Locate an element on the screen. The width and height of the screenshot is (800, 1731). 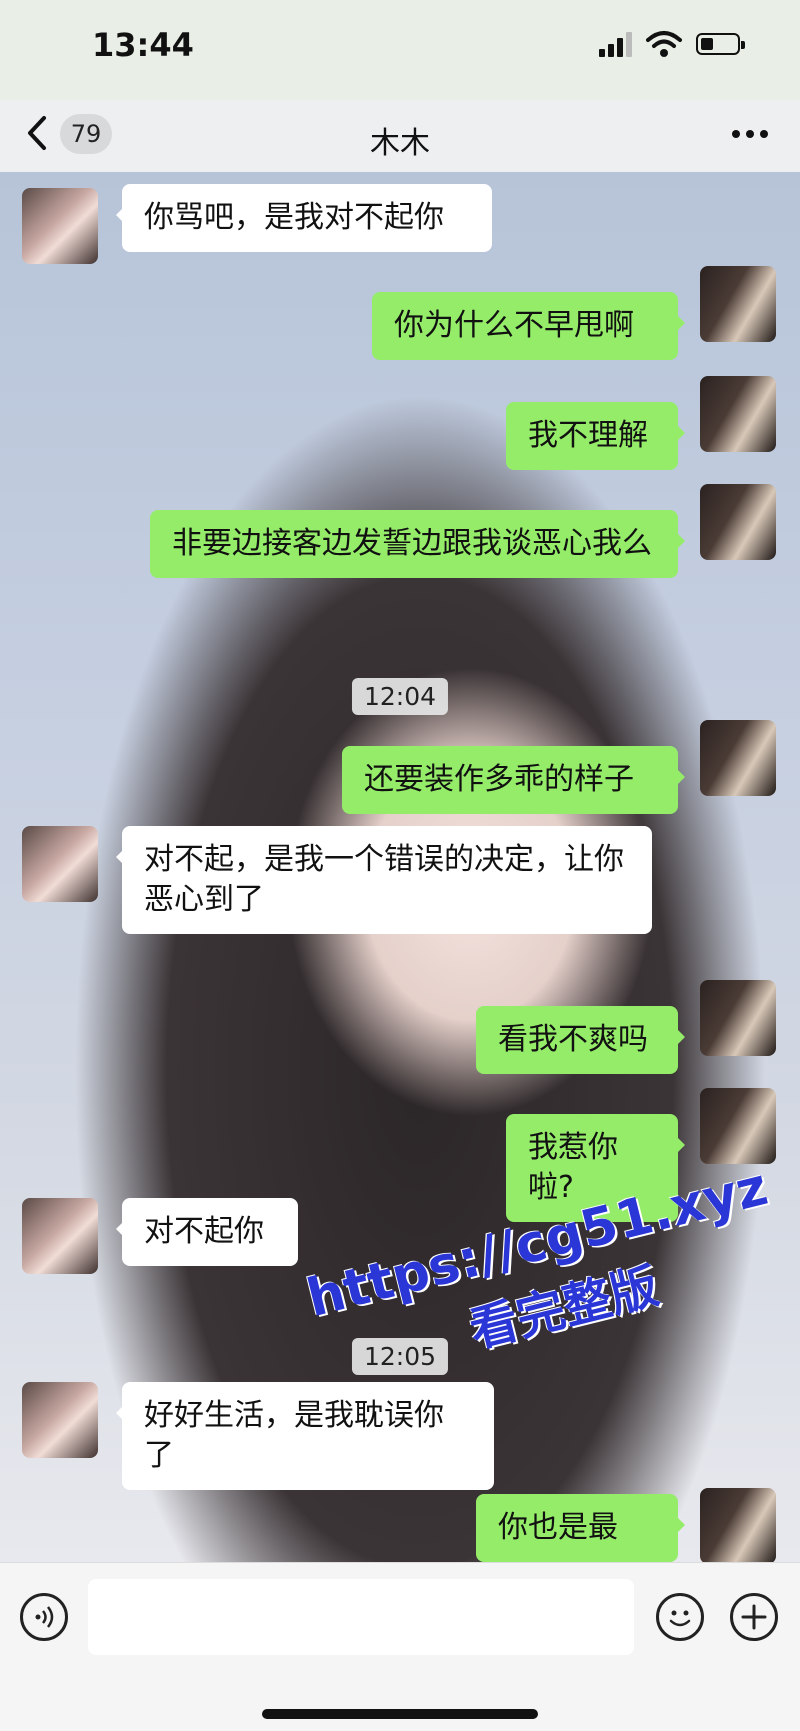
timestamp: 12:04 is located at coordinates (400, 696).